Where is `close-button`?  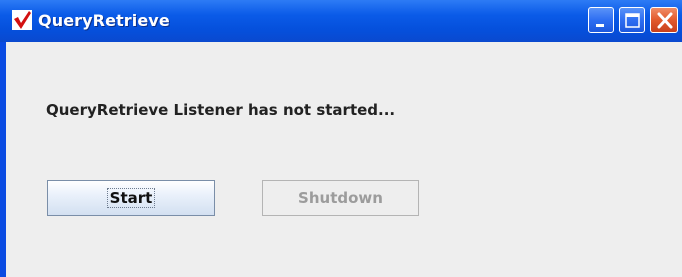 close-button is located at coordinates (664, 20).